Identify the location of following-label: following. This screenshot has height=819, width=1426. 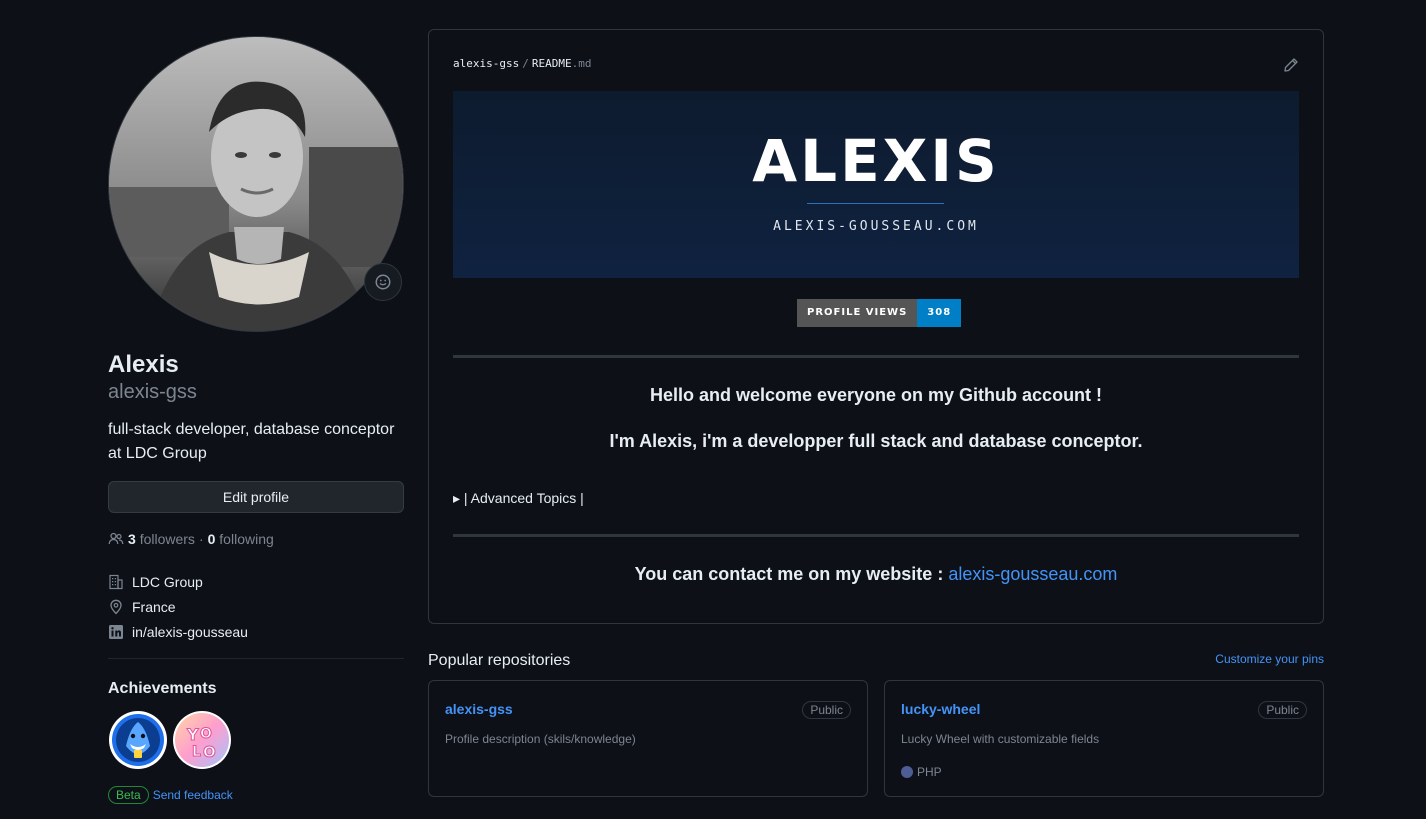
(246, 539).